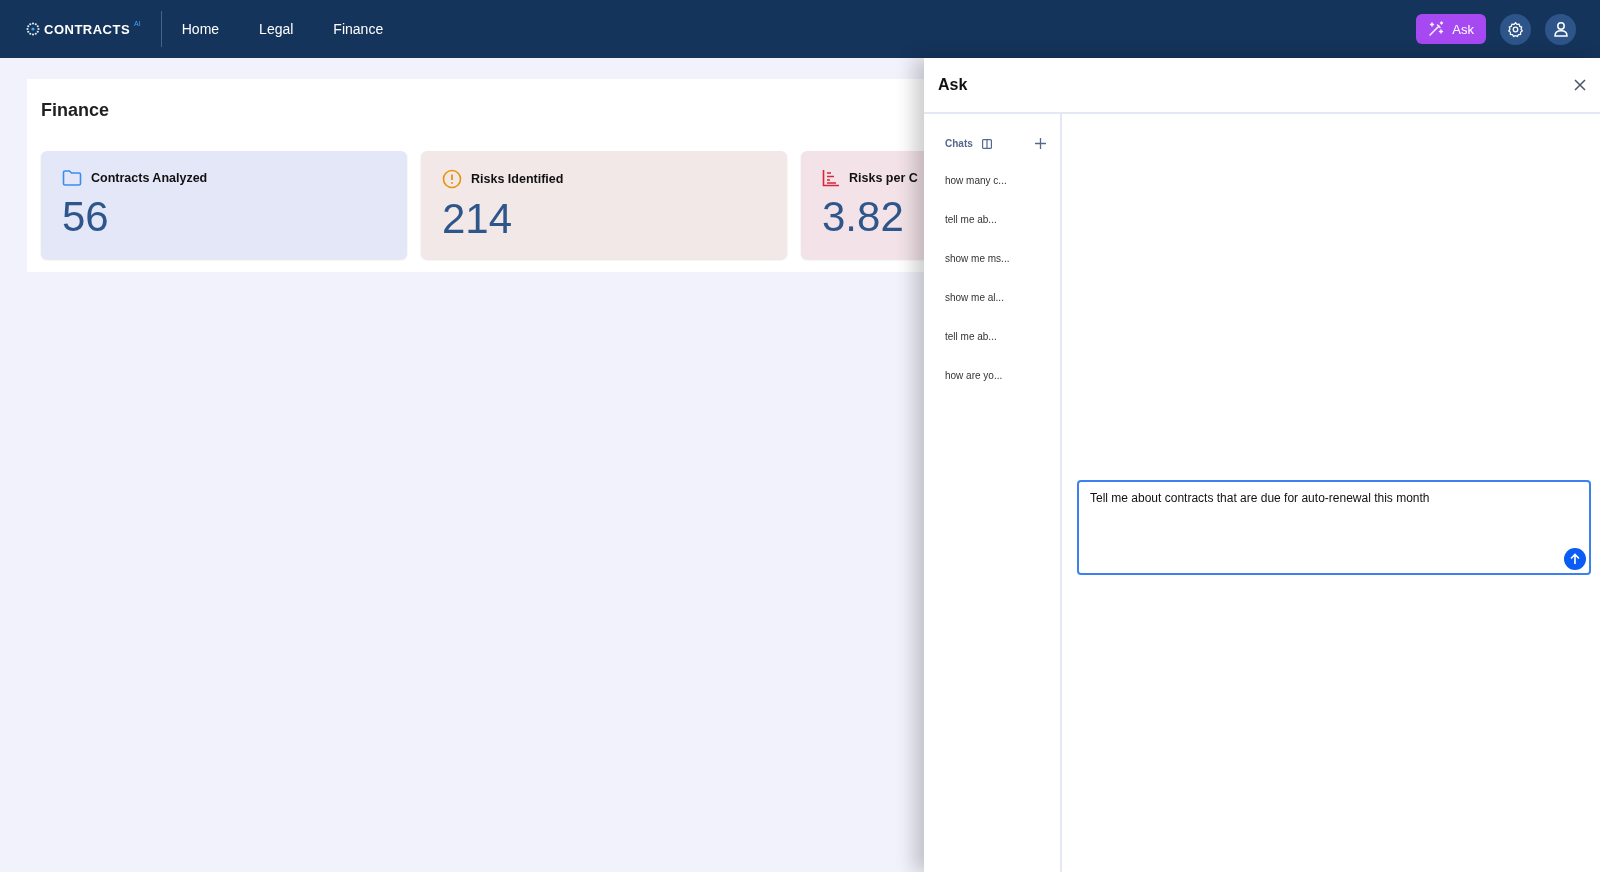 The width and height of the screenshot is (1600, 872). I want to click on panel-title: Ask, so click(953, 85).